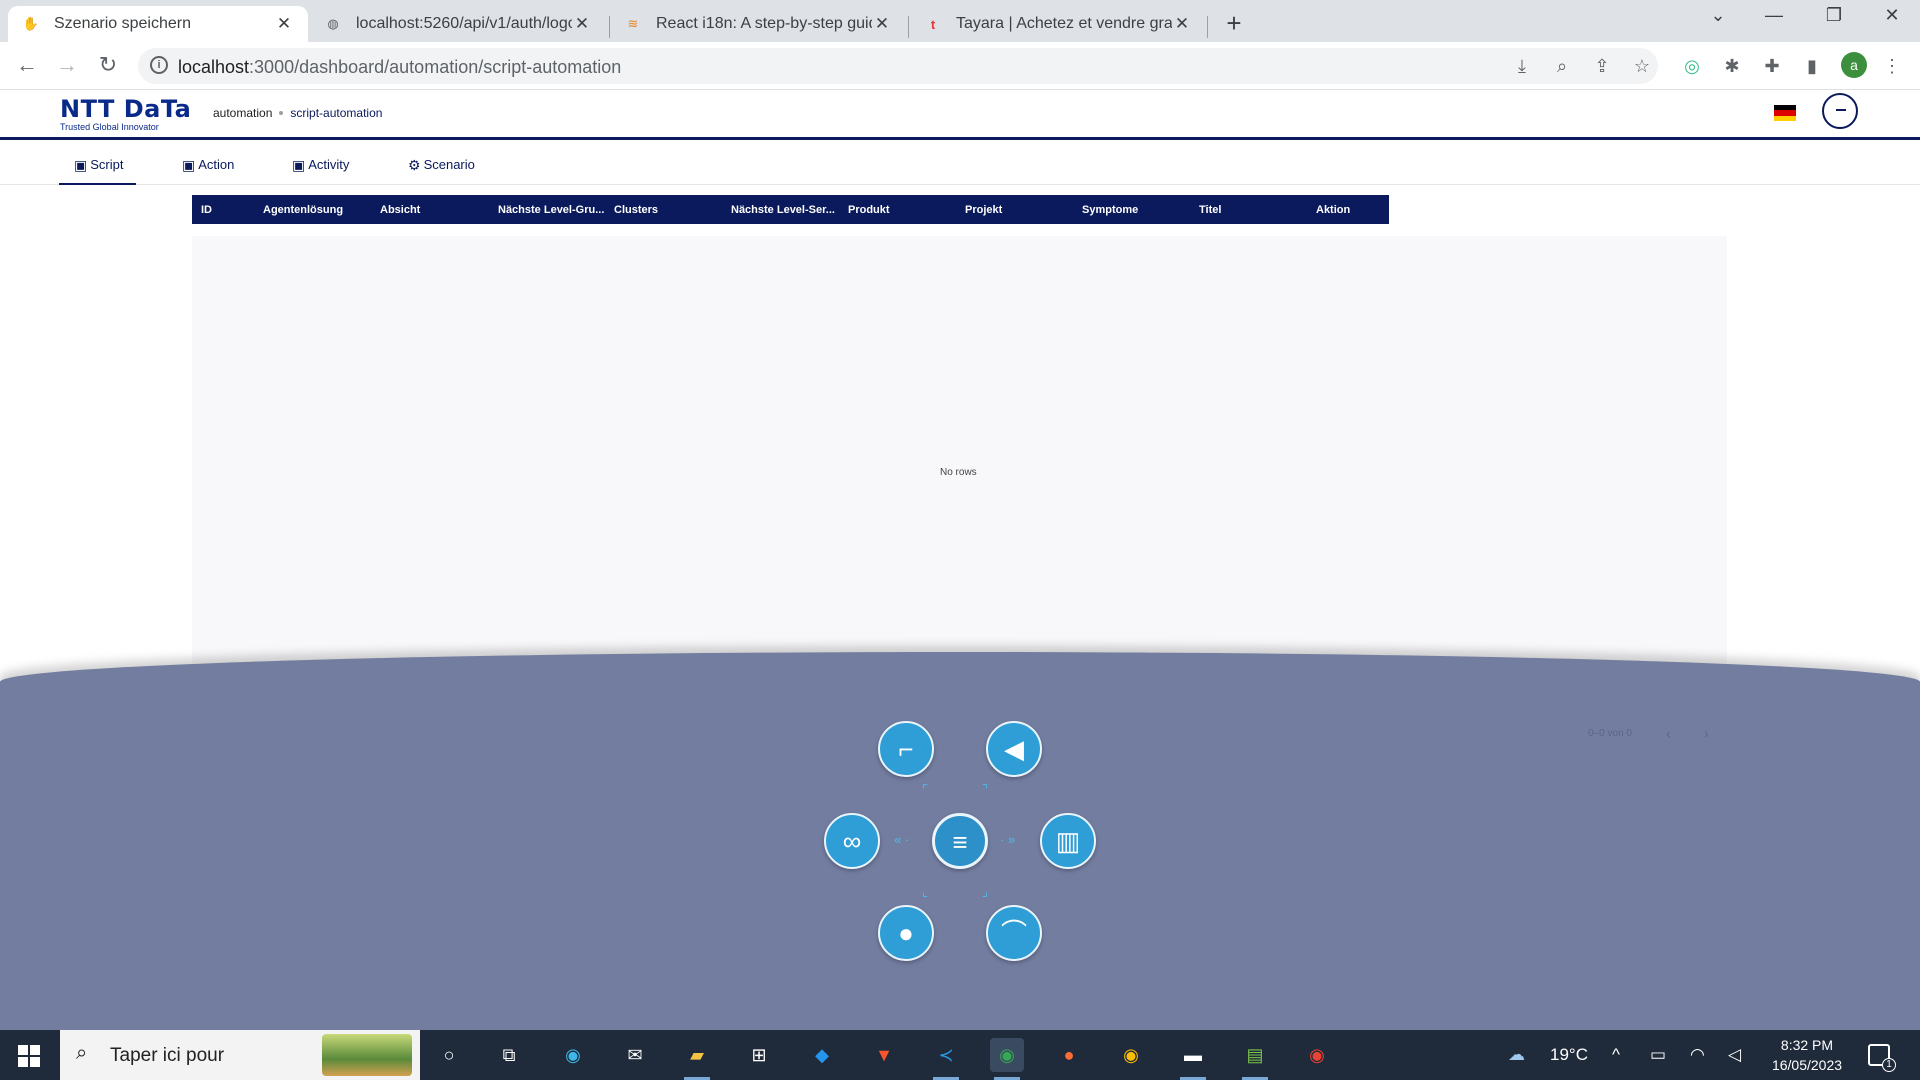 Image resolution: width=1920 pixels, height=1080 pixels. I want to click on chrome-profile-icon: ◉, so click(1317, 1055).